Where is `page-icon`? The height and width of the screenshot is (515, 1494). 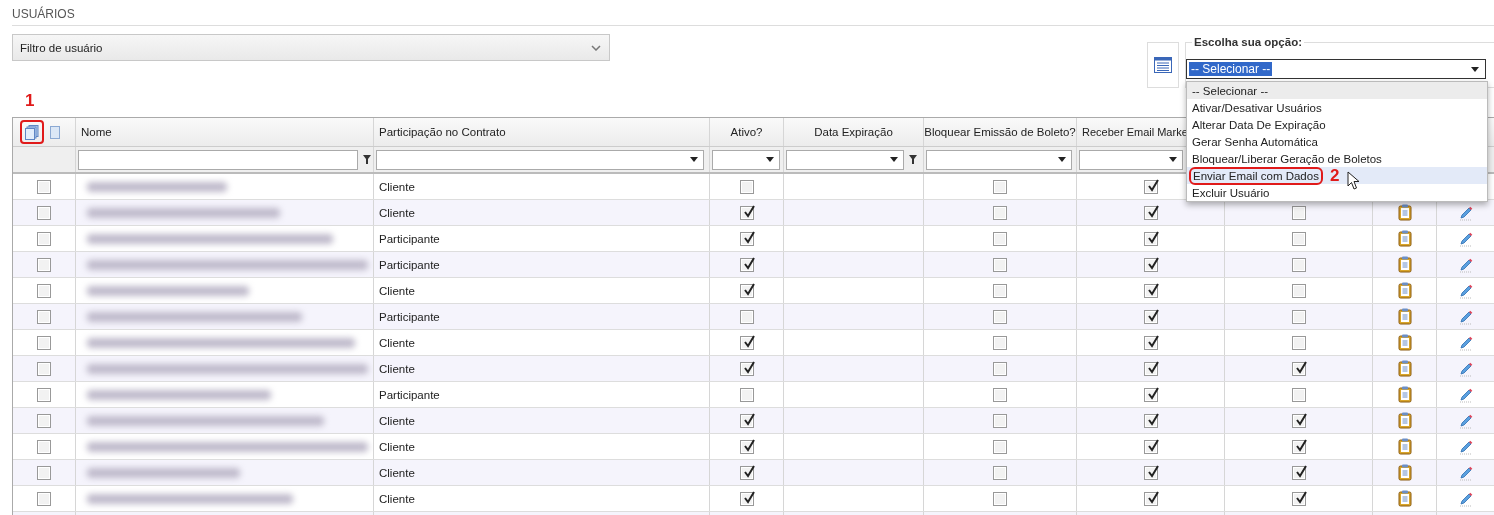
page-icon is located at coordinates (55, 132).